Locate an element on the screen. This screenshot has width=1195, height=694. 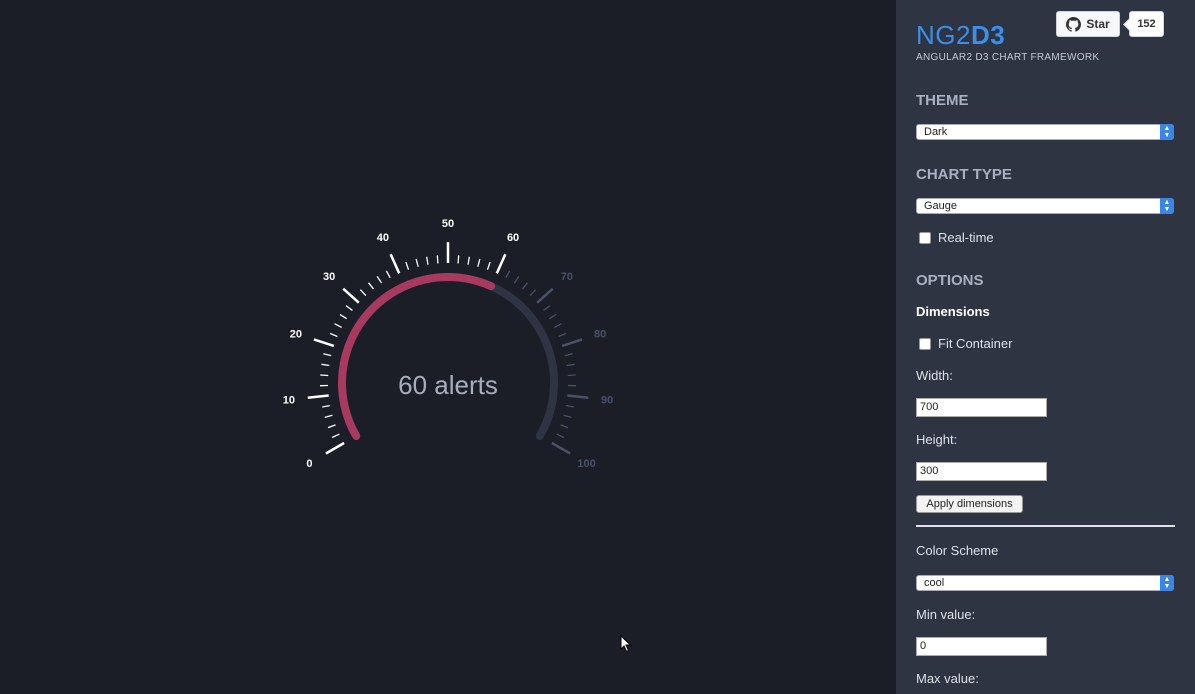
chart-type-heading: CHART TYPE is located at coordinates (964, 174).